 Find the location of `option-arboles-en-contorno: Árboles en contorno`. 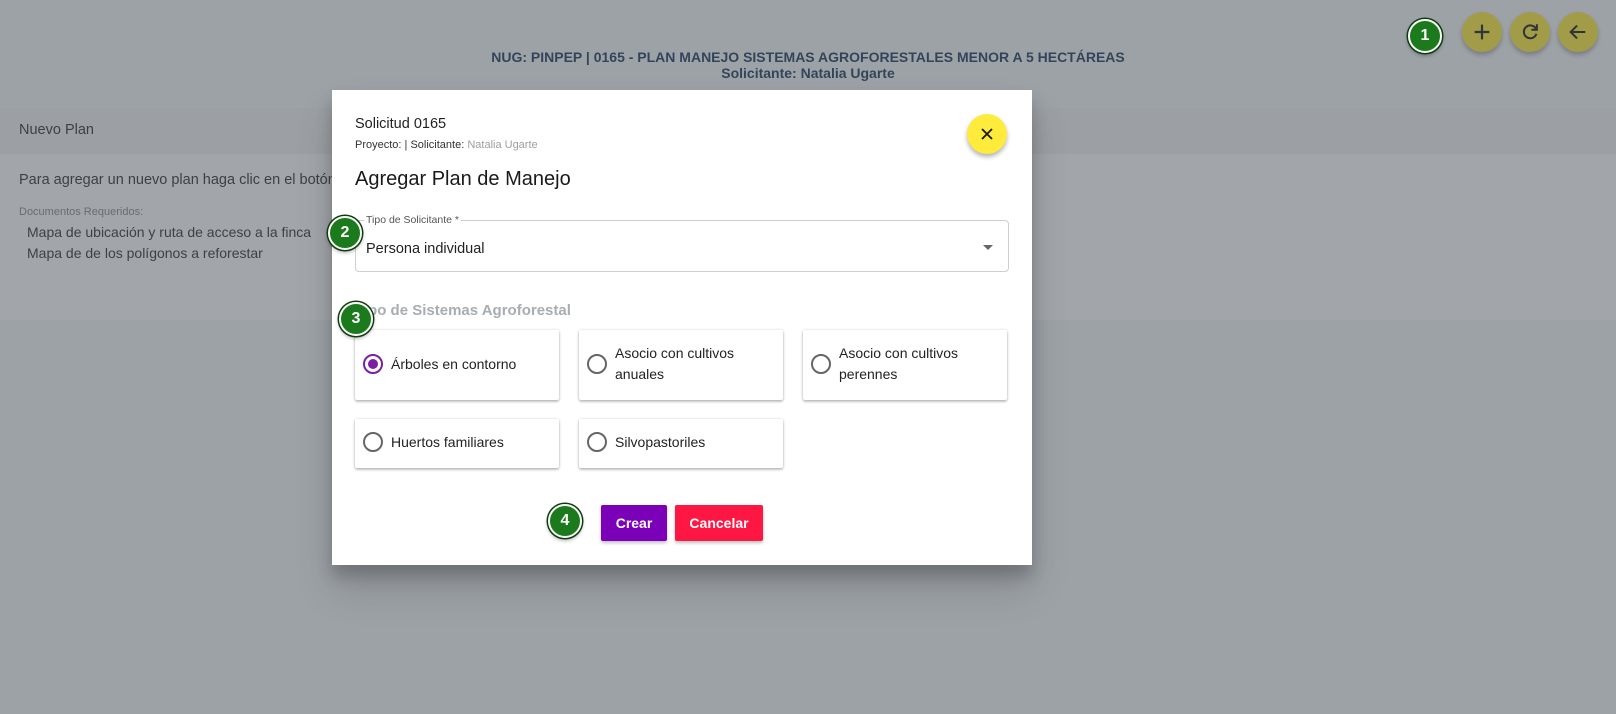

option-arboles-en-contorno: Árboles en contorno is located at coordinates (457, 365).